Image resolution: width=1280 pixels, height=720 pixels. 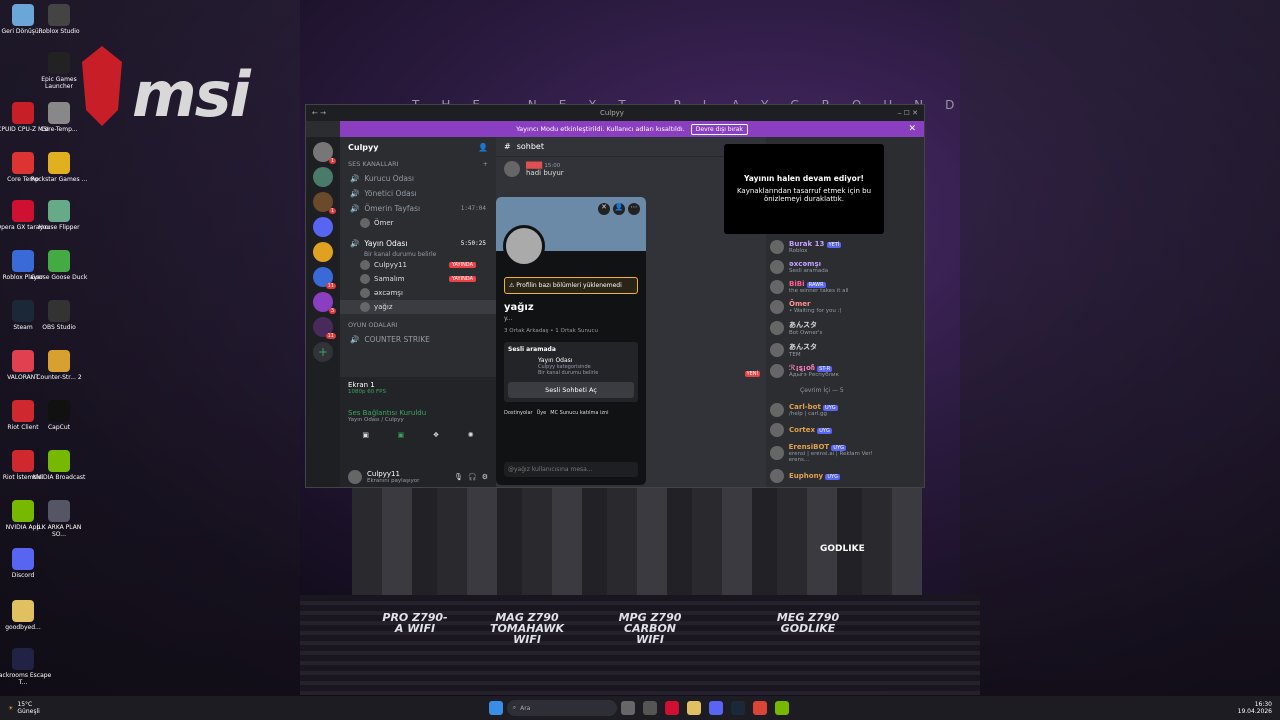 I want to click on camera-icon: ▣, so click(x=365, y=435).